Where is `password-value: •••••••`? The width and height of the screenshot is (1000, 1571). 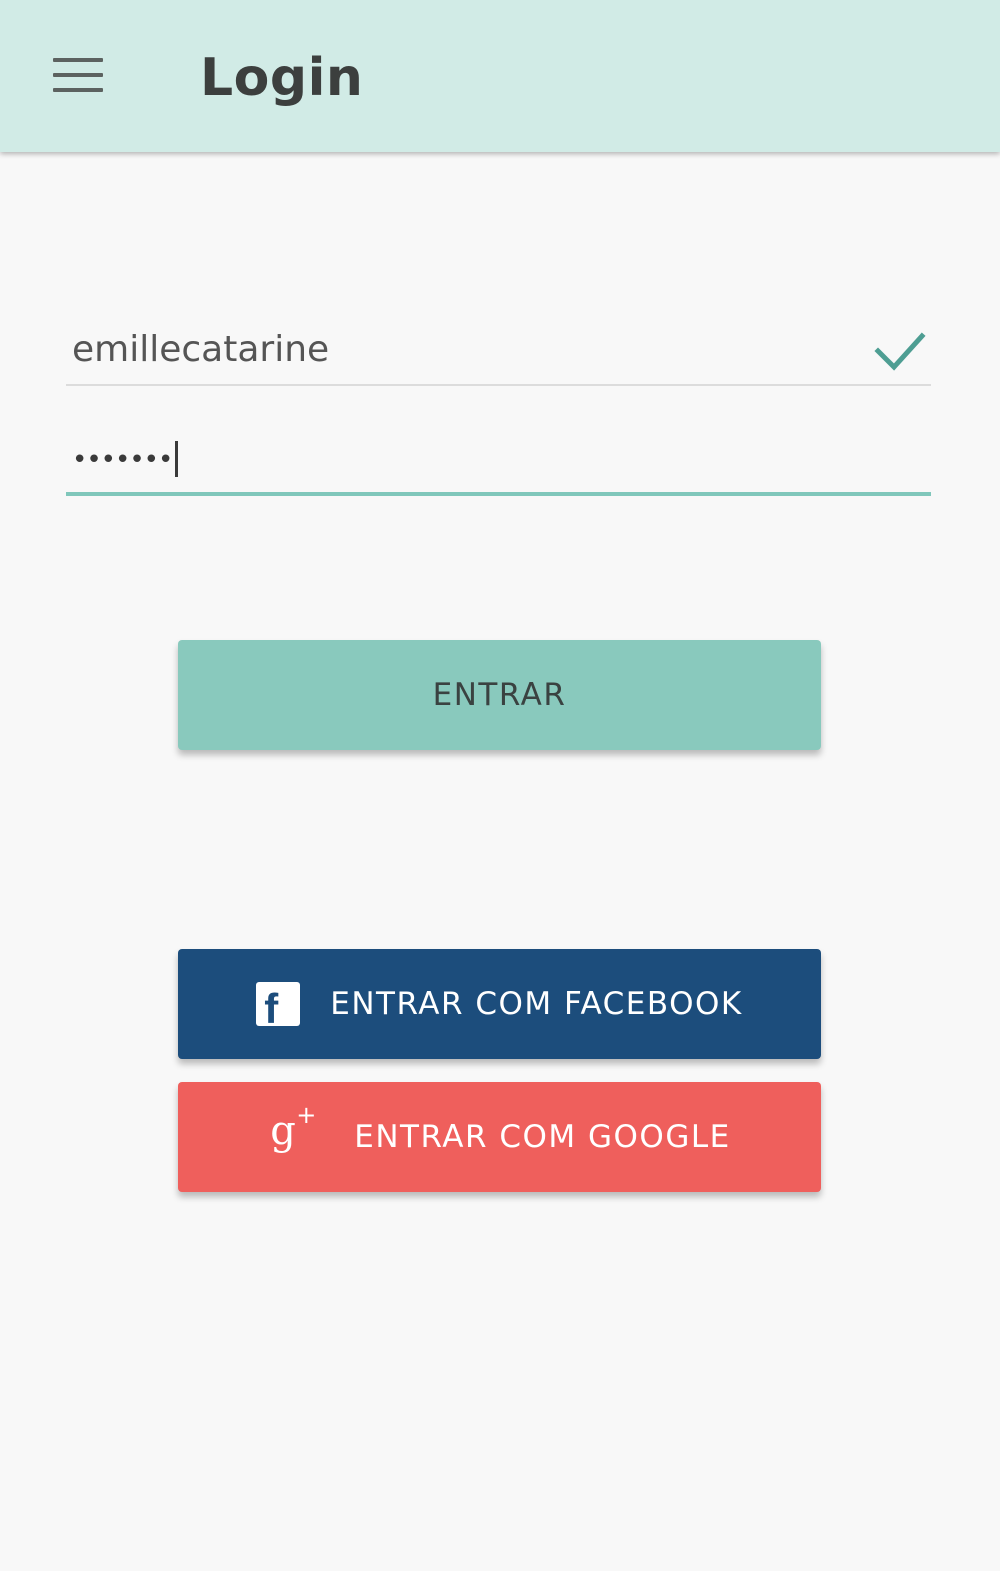 password-value: ••••••• is located at coordinates (125, 460).